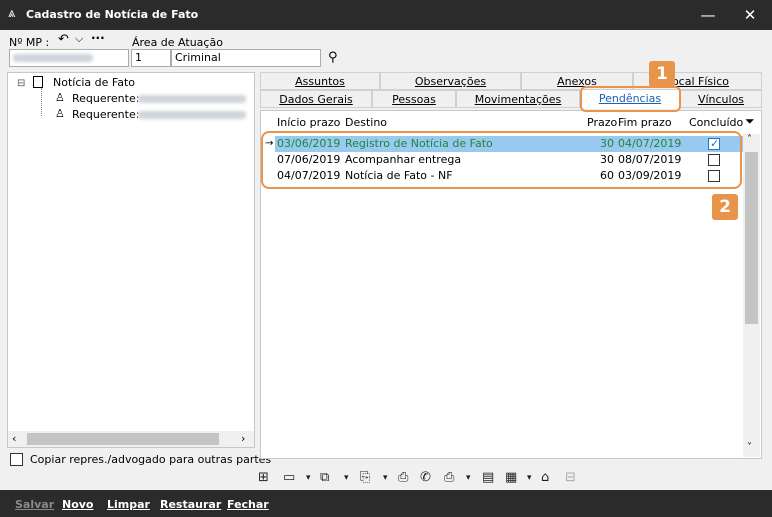 This screenshot has height=517, width=772. Describe the element at coordinates (42, 102) in the screenshot. I see `tree-connector` at that location.